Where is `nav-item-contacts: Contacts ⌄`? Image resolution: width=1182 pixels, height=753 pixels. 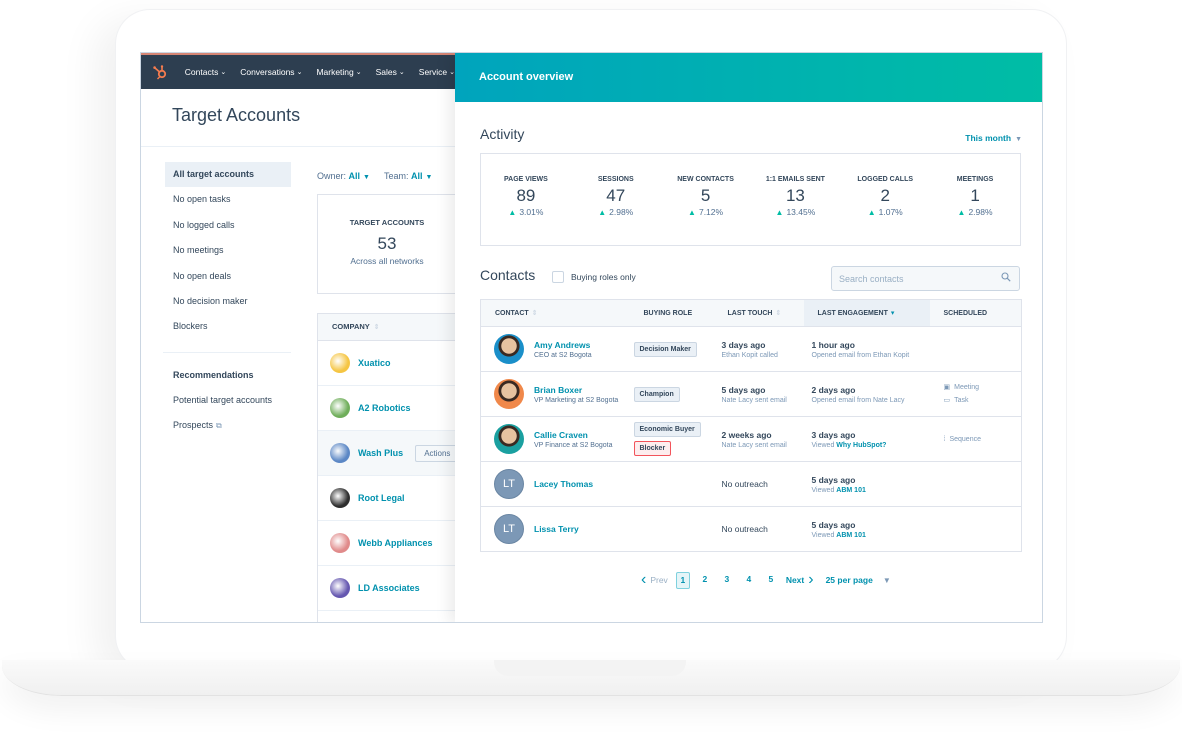
nav-item-contacts: Contacts ⌄ is located at coordinates (205, 72).